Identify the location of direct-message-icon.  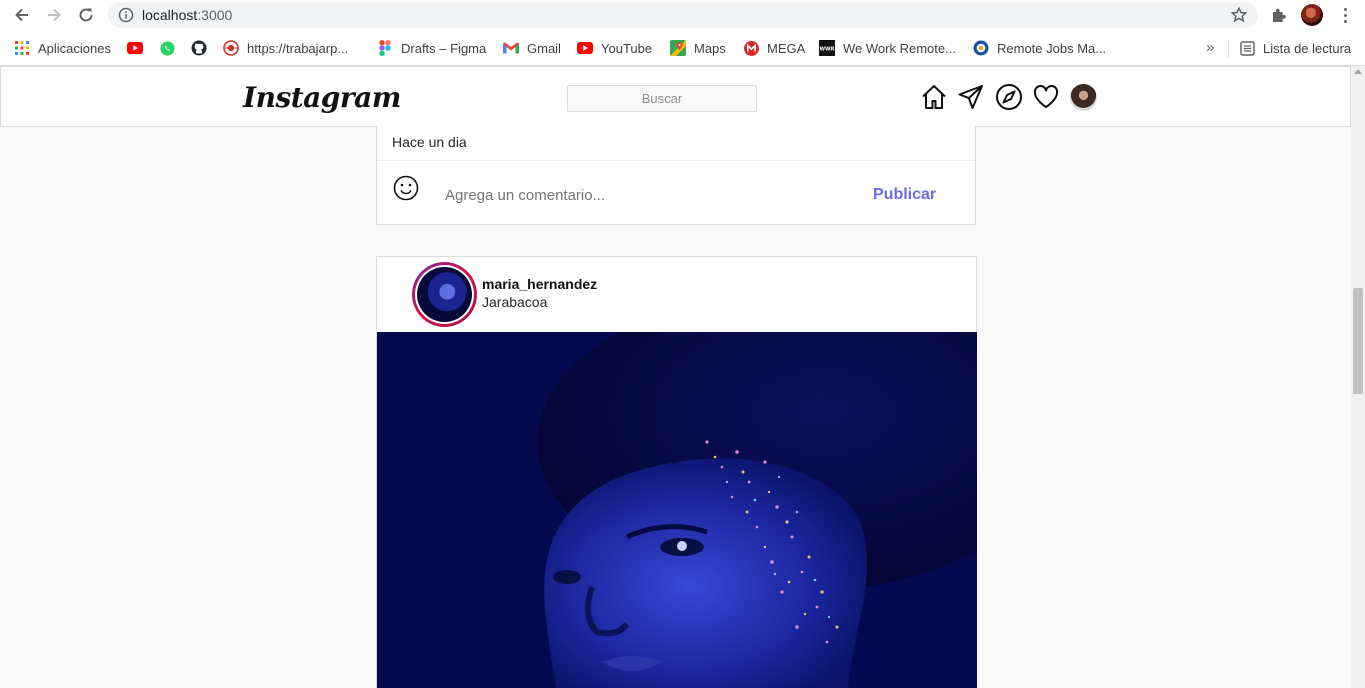
(970, 97).